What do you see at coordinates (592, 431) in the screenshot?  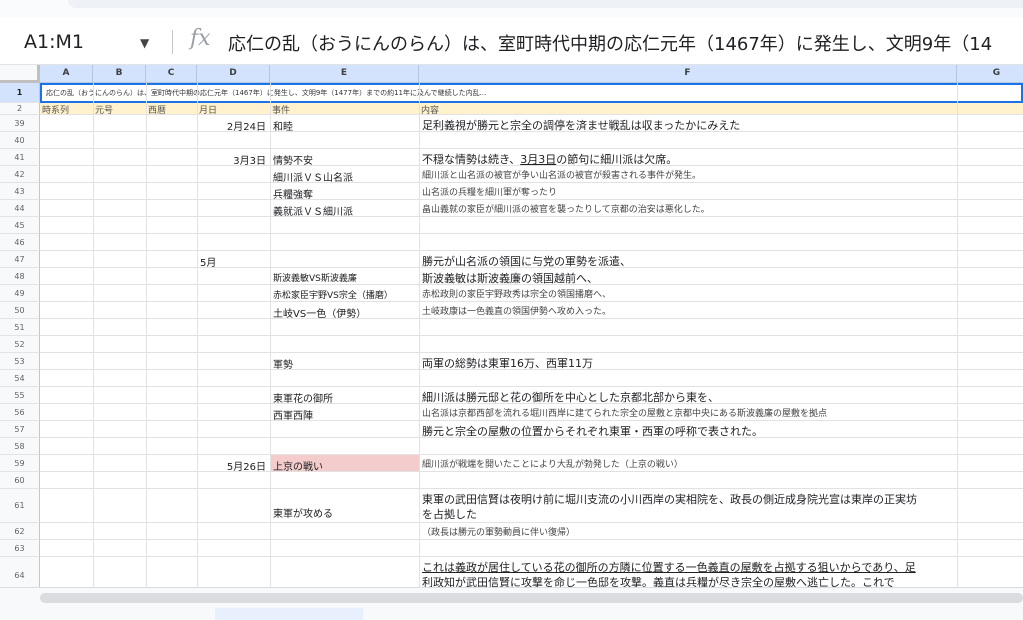 I see `content-cell: 勝元と宗全の屋敷の位置からそれぞれ東軍・西軍の呼称で表された。` at bounding box center [592, 431].